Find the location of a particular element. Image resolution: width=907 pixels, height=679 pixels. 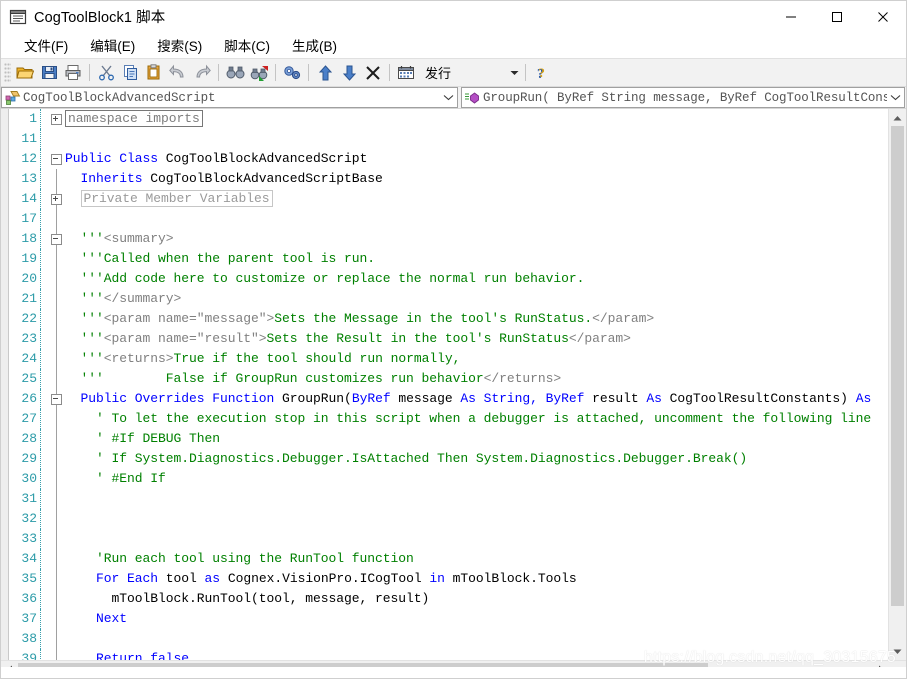

vertical-scrollbar is located at coordinates (897, 384).